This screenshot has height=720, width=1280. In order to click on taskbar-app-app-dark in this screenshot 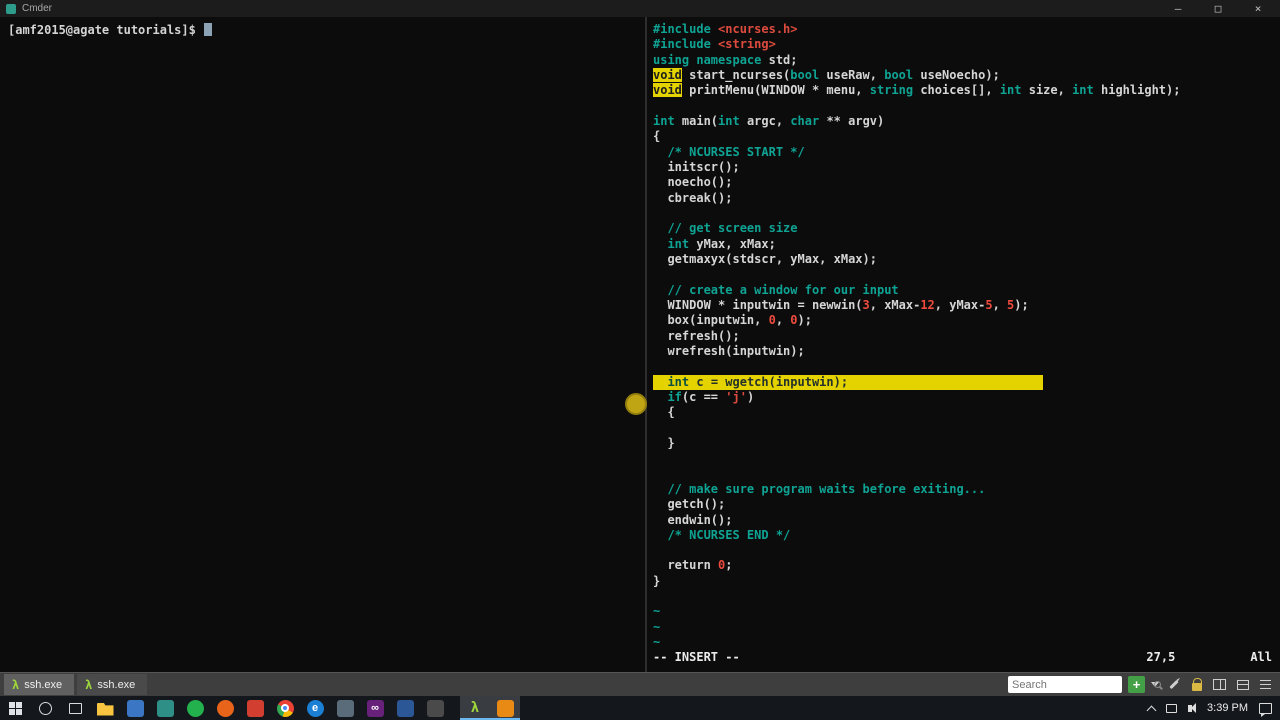, I will do `click(435, 708)`.